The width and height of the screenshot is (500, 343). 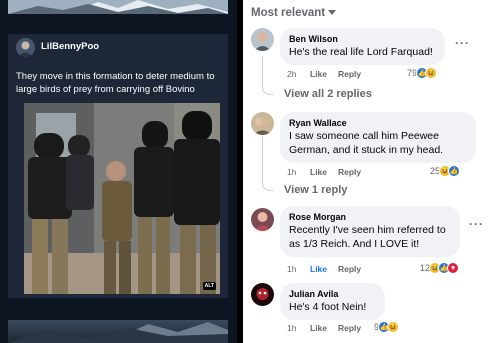 What do you see at coordinates (262, 294) in the screenshot?
I see `avatar-julian-avila` at bounding box center [262, 294].